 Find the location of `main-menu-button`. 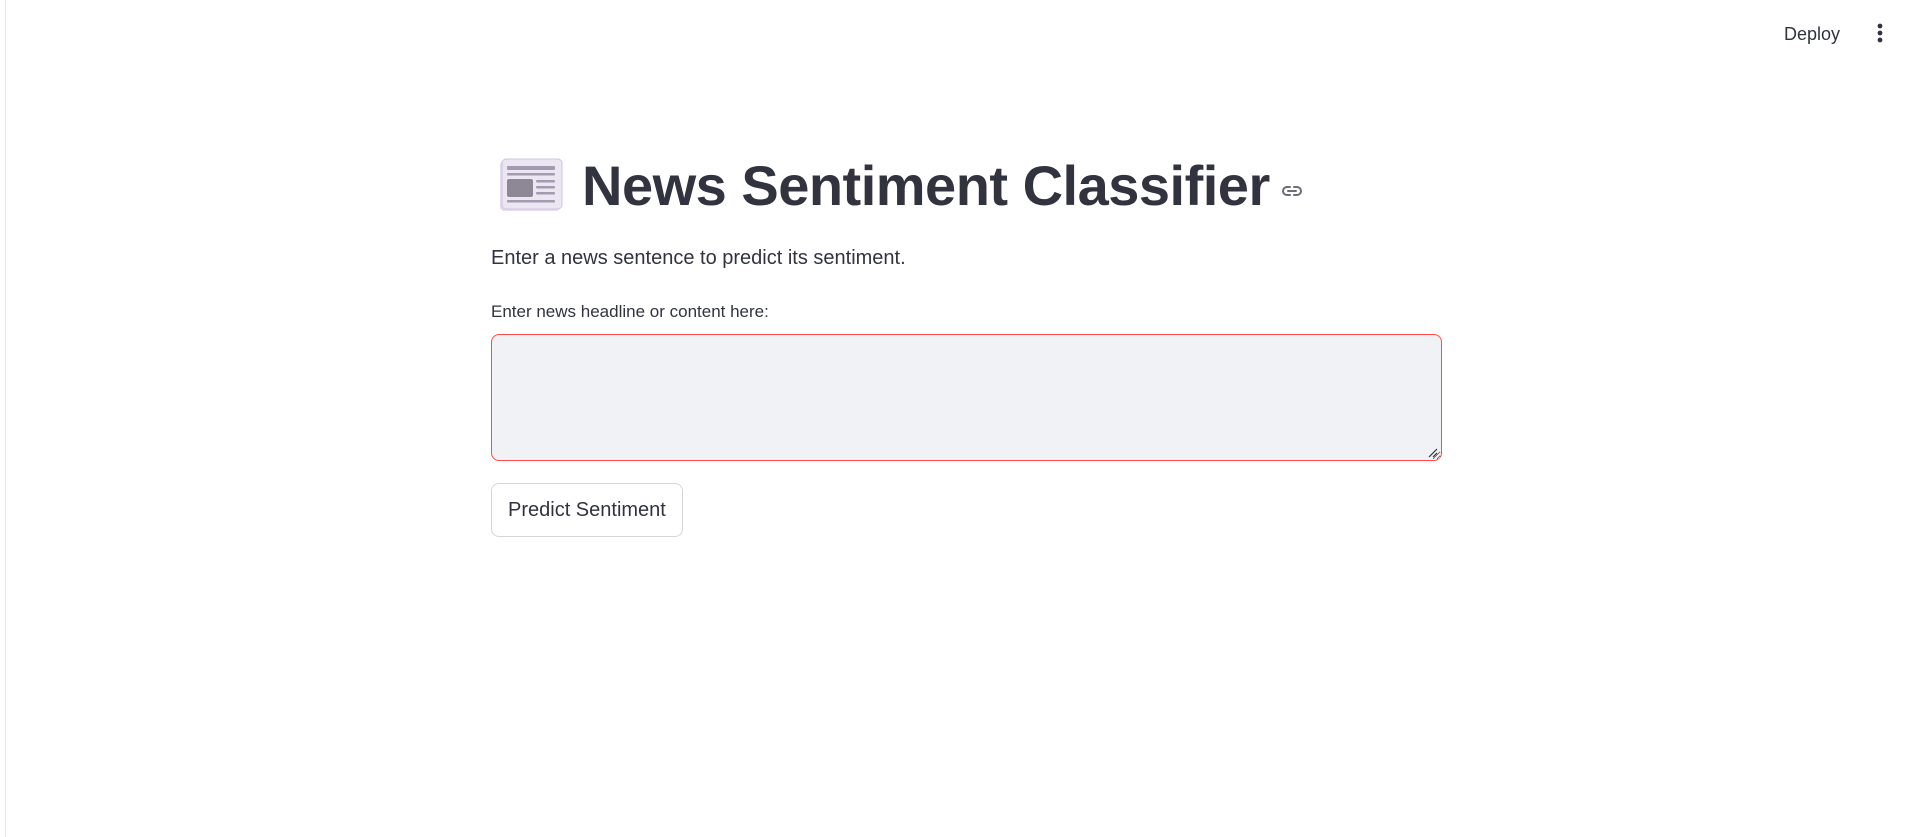

main-menu-button is located at coordinates (1880, 34).